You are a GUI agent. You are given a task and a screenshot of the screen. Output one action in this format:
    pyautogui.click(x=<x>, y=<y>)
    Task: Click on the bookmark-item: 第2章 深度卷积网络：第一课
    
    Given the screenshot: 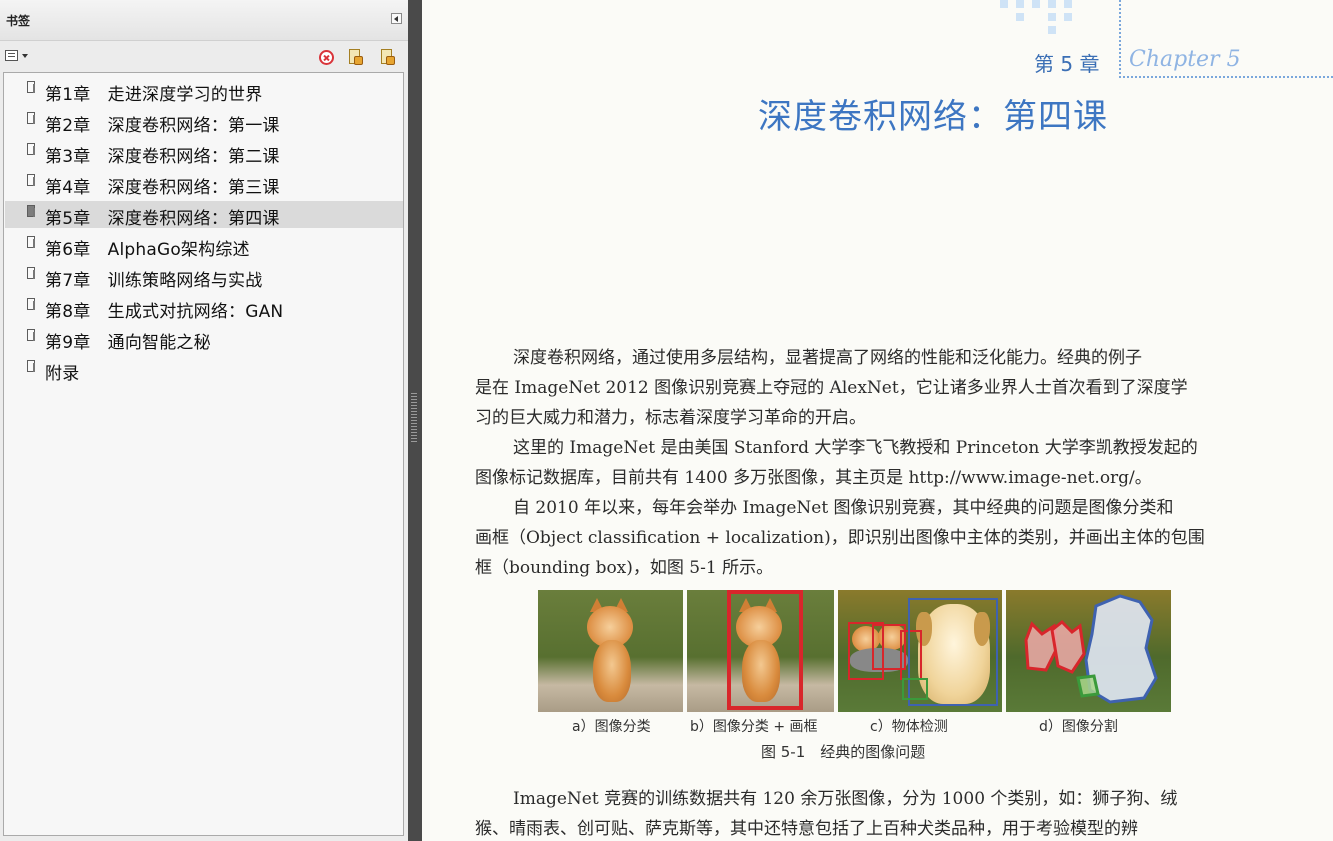 What is the action you would take?
    pyautogui.click(x=204, y=122)
    